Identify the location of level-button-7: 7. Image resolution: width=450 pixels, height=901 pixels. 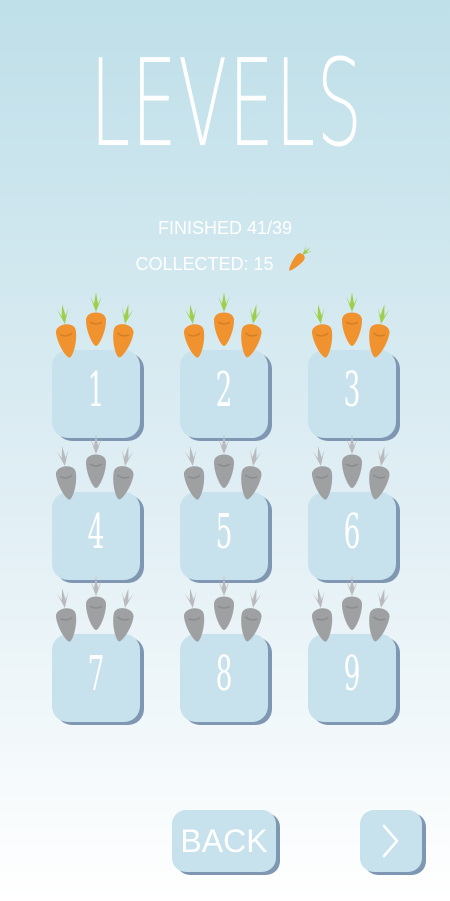
(98, 649).